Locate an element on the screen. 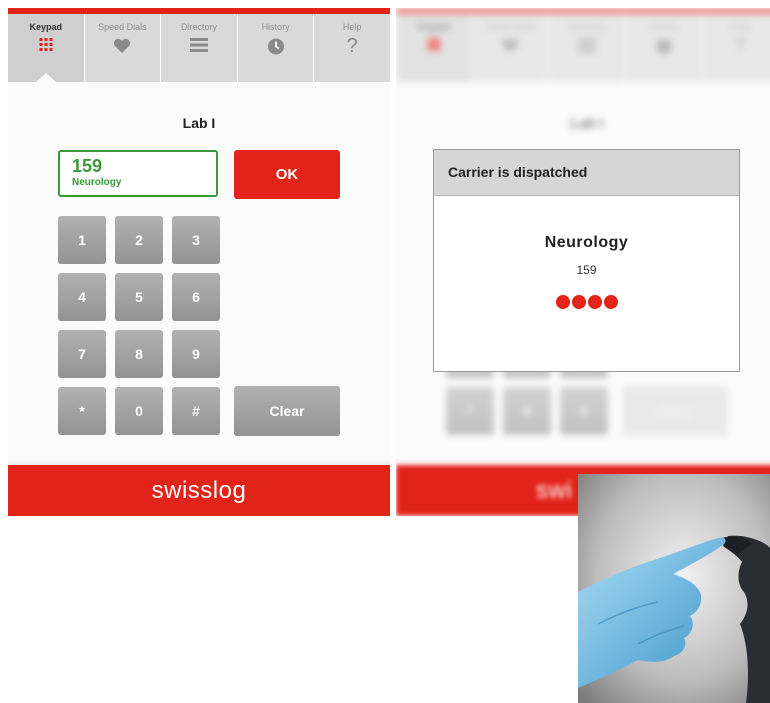 The width and height of the screenshot is (770, 703). key-3: 3 is located at coordinates (196, 240).